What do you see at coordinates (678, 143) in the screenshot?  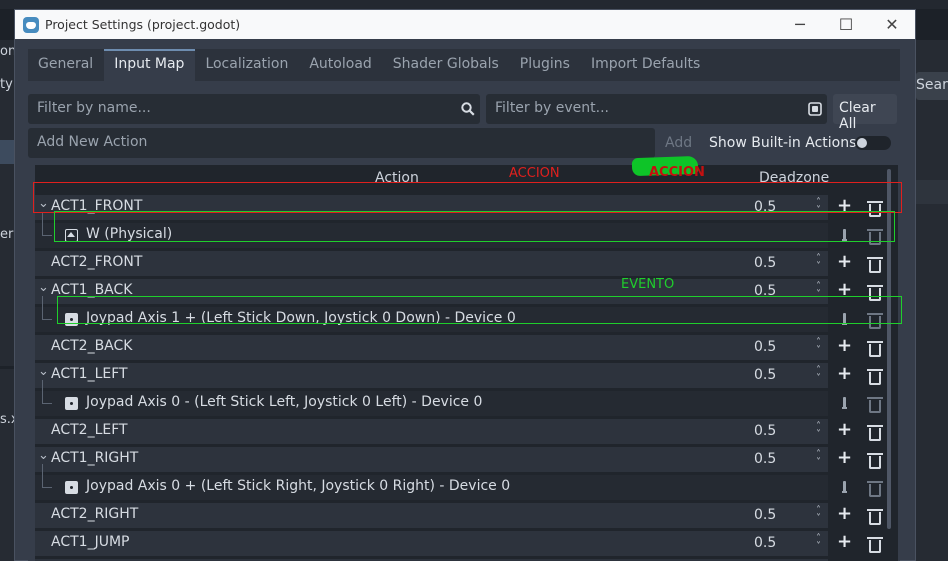 I see `add-action-button: Add` at bounding box center [678, 143].